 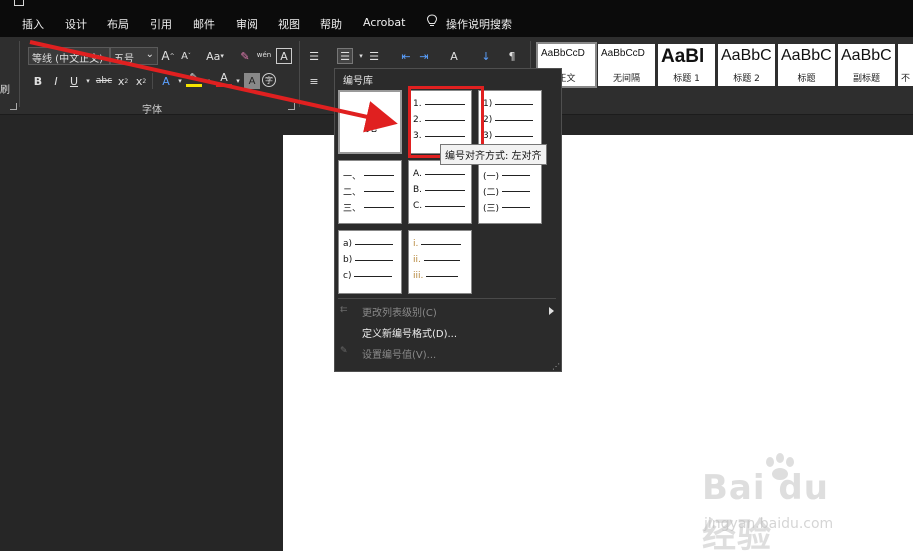 What do you see at coordinates (905, 65) in the screenshot?
I see `style-more: 不` at bounding box center [905, 65].